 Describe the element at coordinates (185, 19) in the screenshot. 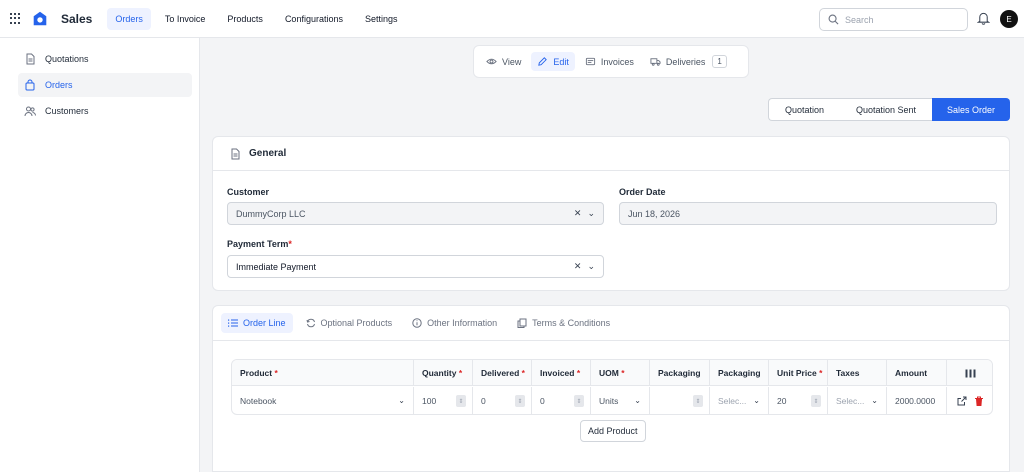

I see `nav-to-invoice: To Invoice` at that location.